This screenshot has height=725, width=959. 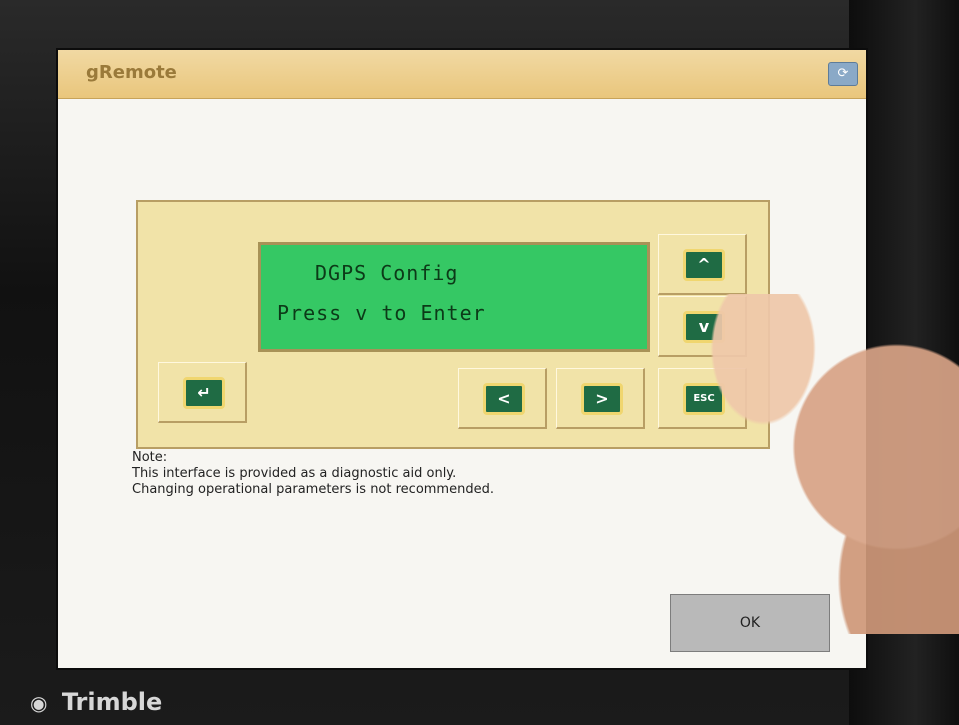 I want to click on window-minimize-icon: ⟳, so click(x=843, y=73).